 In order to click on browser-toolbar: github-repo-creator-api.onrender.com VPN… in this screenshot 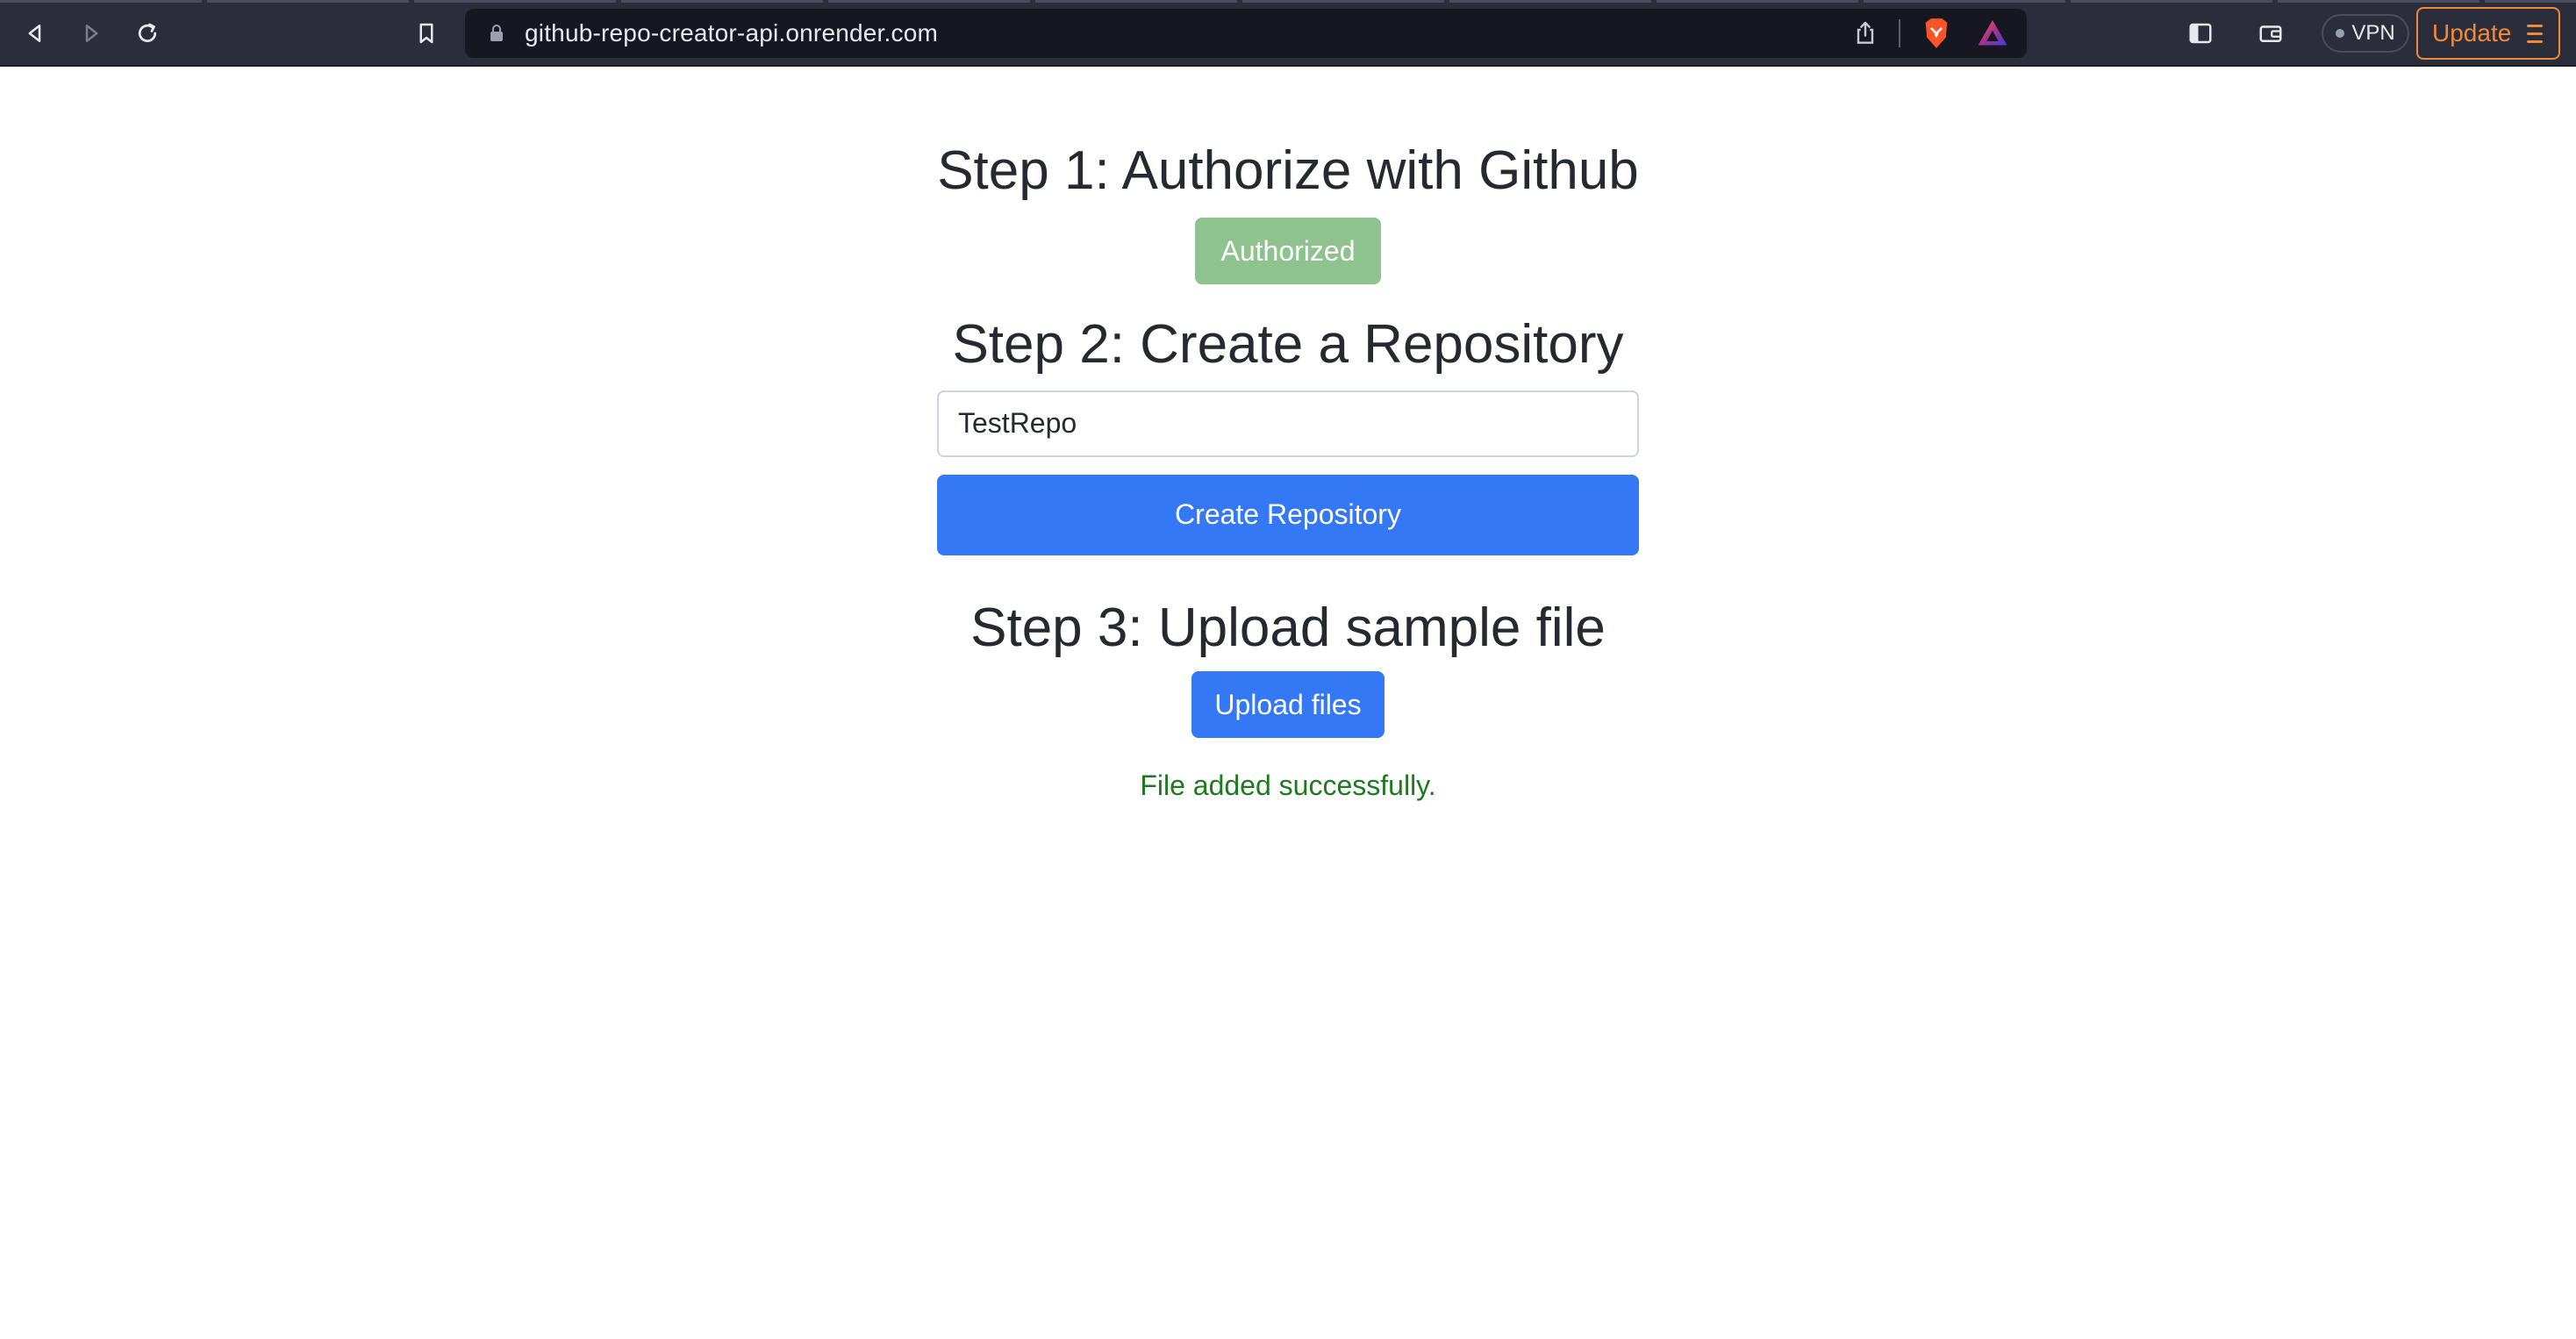, I will do `click(1288, 33)`.